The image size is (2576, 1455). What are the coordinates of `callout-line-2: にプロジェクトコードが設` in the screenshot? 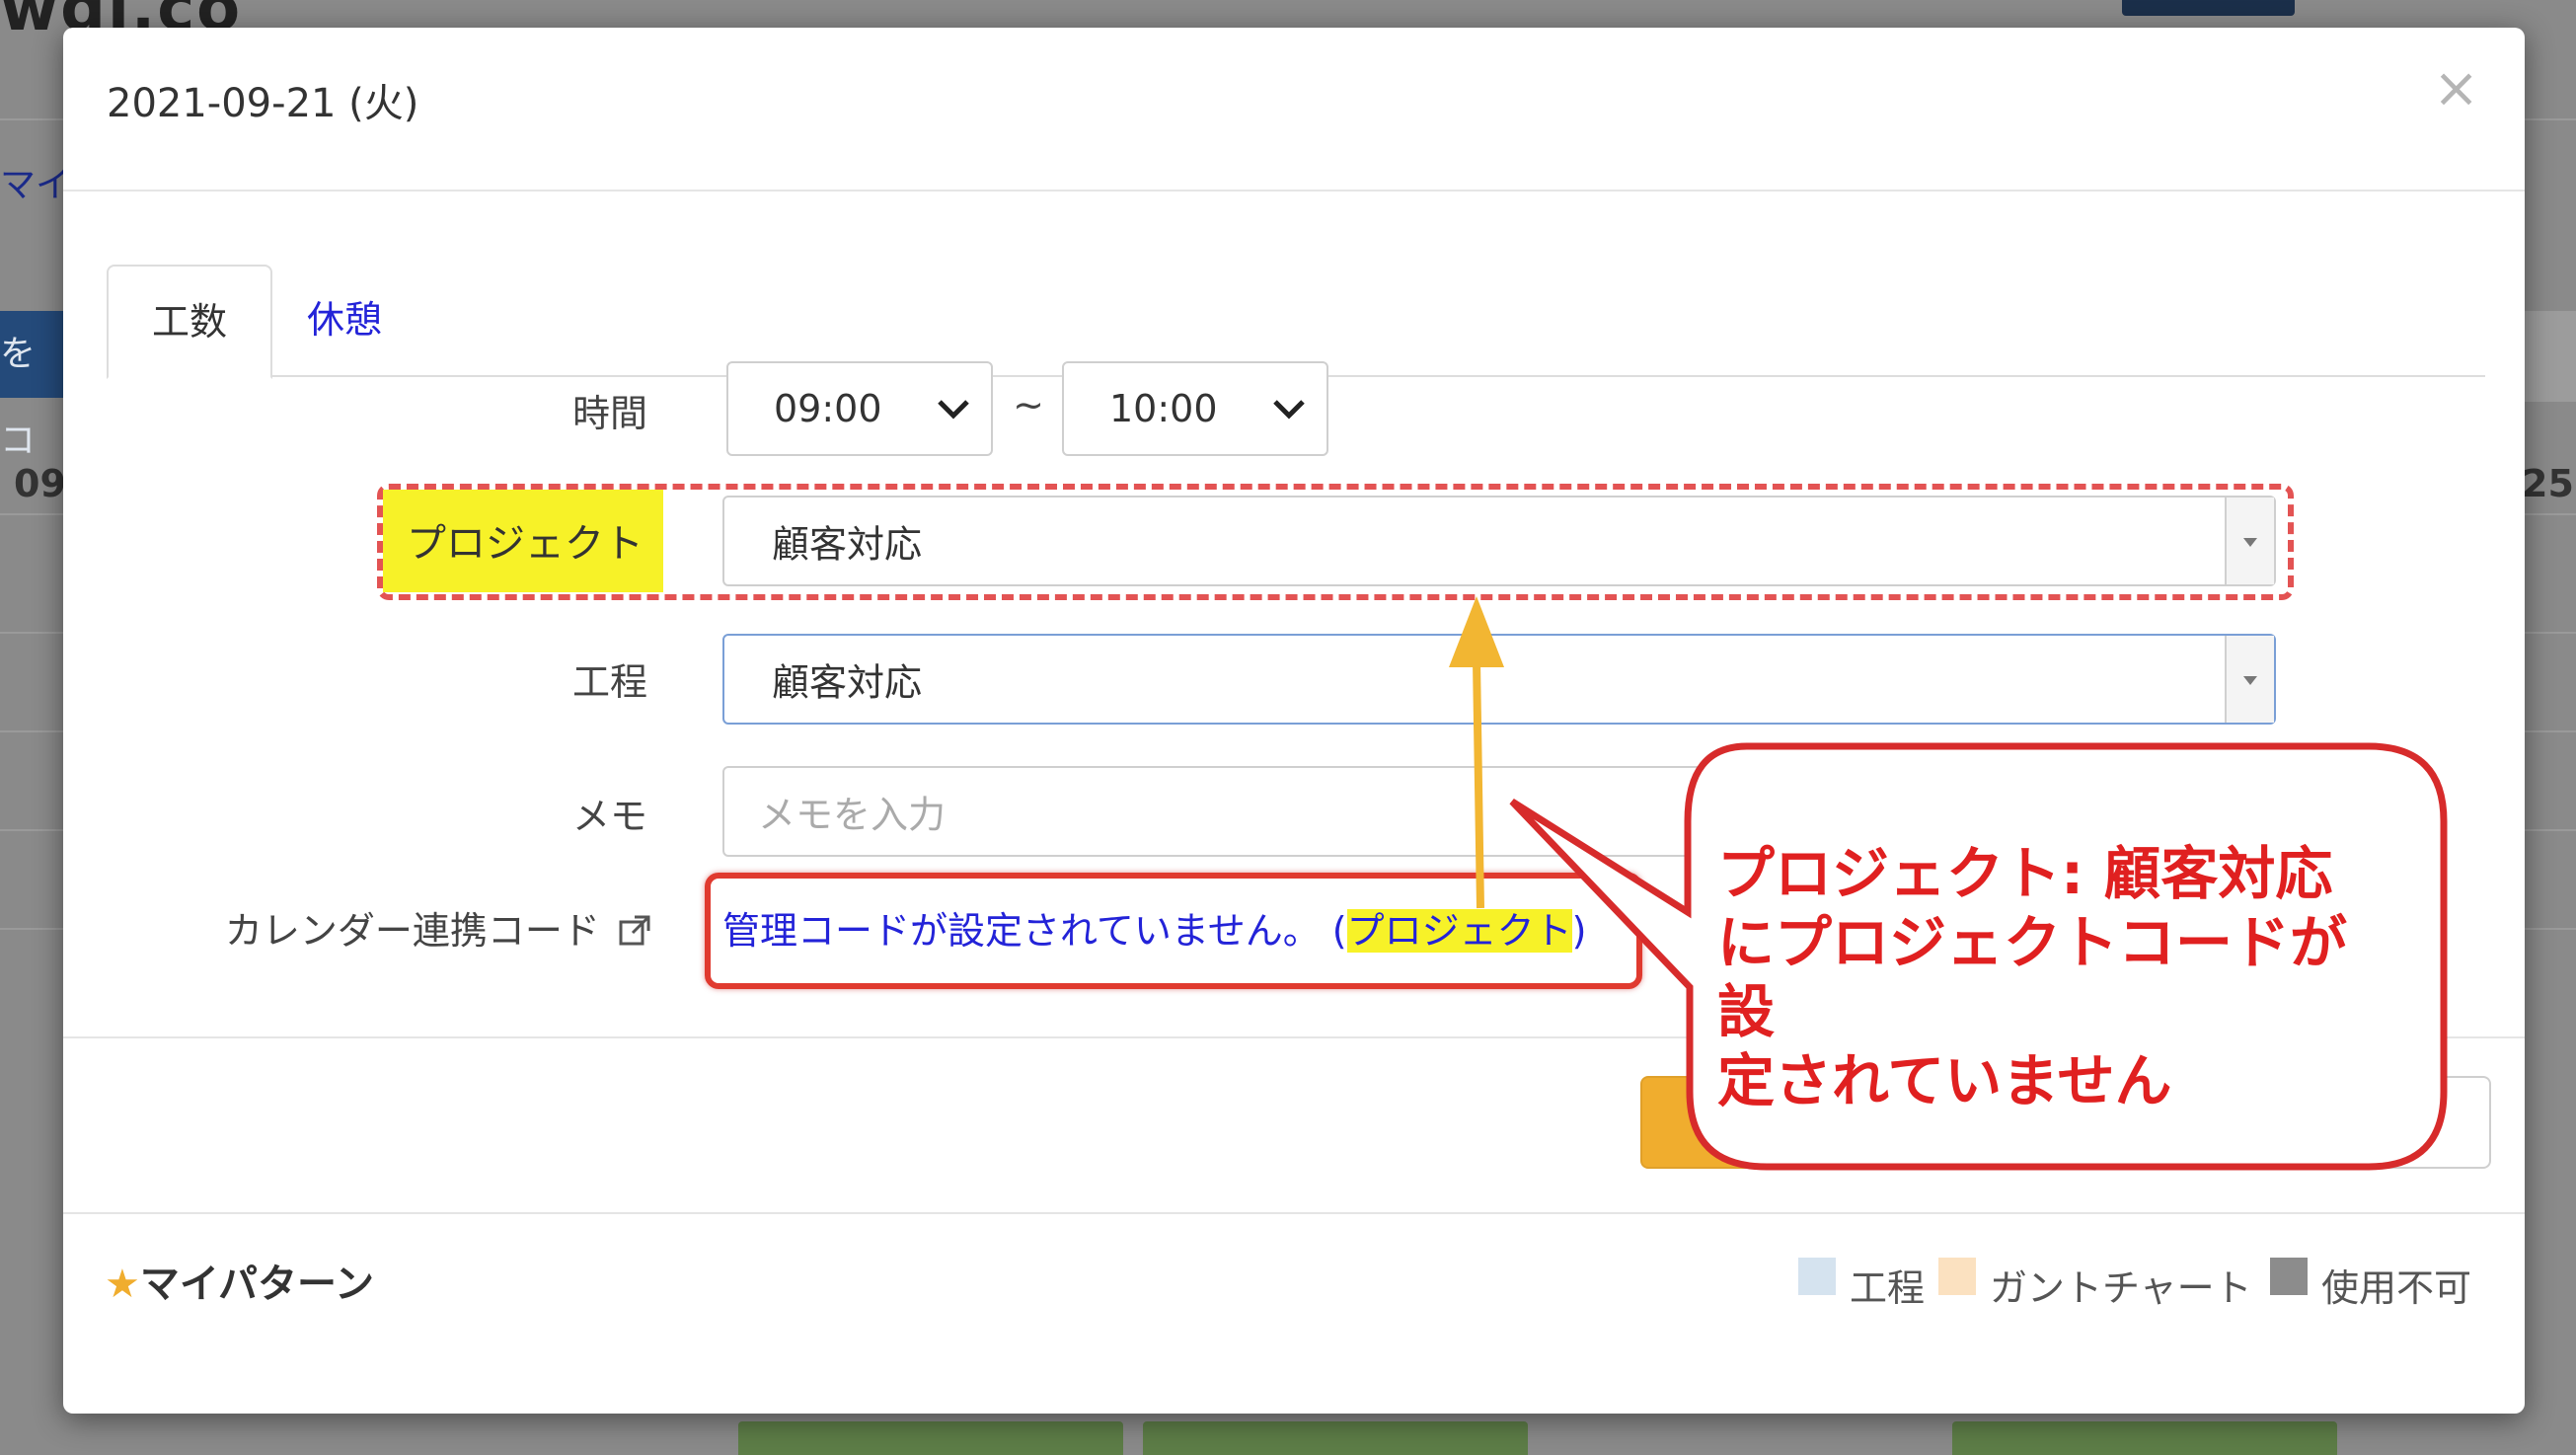 It's located at (2033, 977).